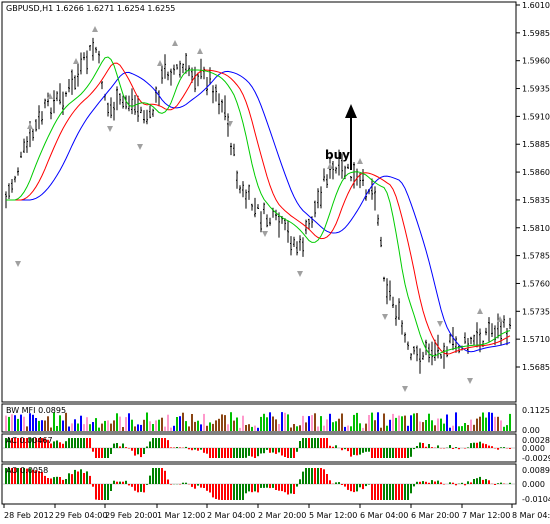 Image resolution: width=550 pixels, height=524 pixels. Describe the element at coordinates (181, 515) in the screenshot. I see `x-tick-label: 1 Mar 12:00` at that location.